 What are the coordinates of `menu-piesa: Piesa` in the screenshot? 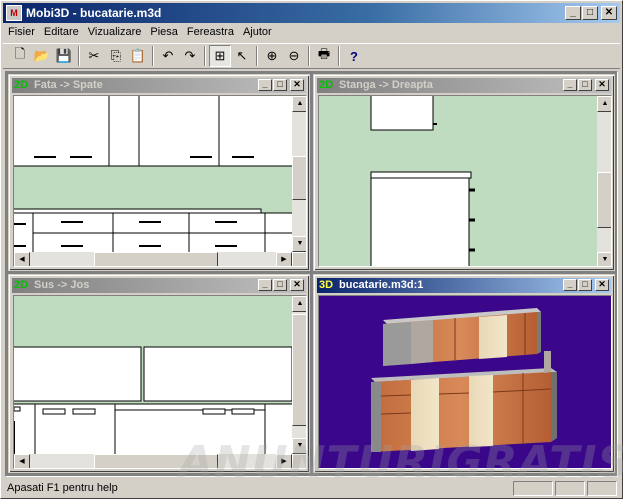 It's located at (163, 33).